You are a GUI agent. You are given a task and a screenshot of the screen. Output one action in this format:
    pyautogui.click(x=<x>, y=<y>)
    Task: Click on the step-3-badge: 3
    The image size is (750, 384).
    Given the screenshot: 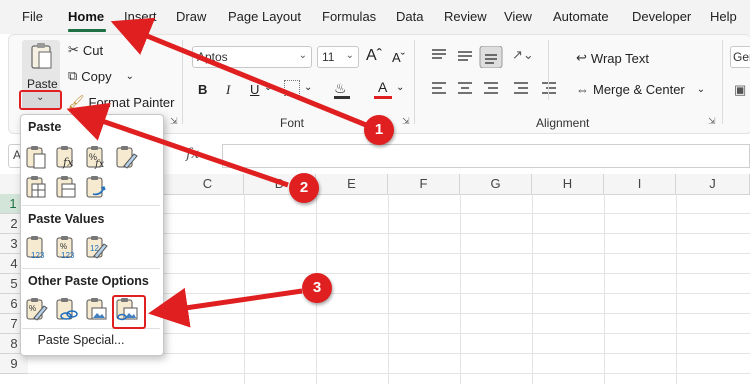 What is the action you would take?
    pyautogui.click(x=317, y=288)
    